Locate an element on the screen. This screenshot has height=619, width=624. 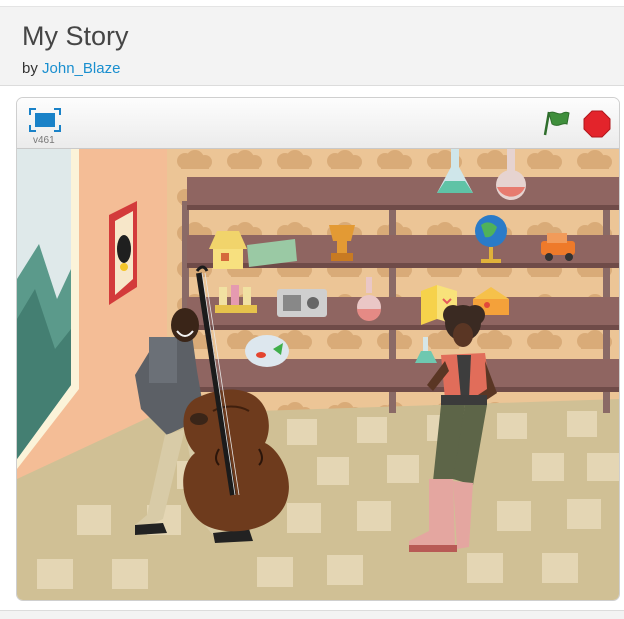
author-link: John_Blaze is located at coordinates (81, 68).